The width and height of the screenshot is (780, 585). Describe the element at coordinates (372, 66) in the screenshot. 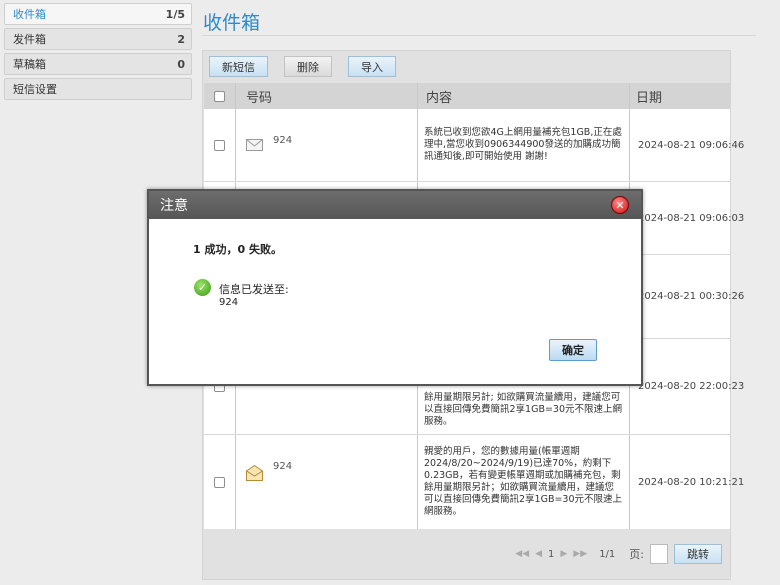

I see `import-button: 导入` at that location.